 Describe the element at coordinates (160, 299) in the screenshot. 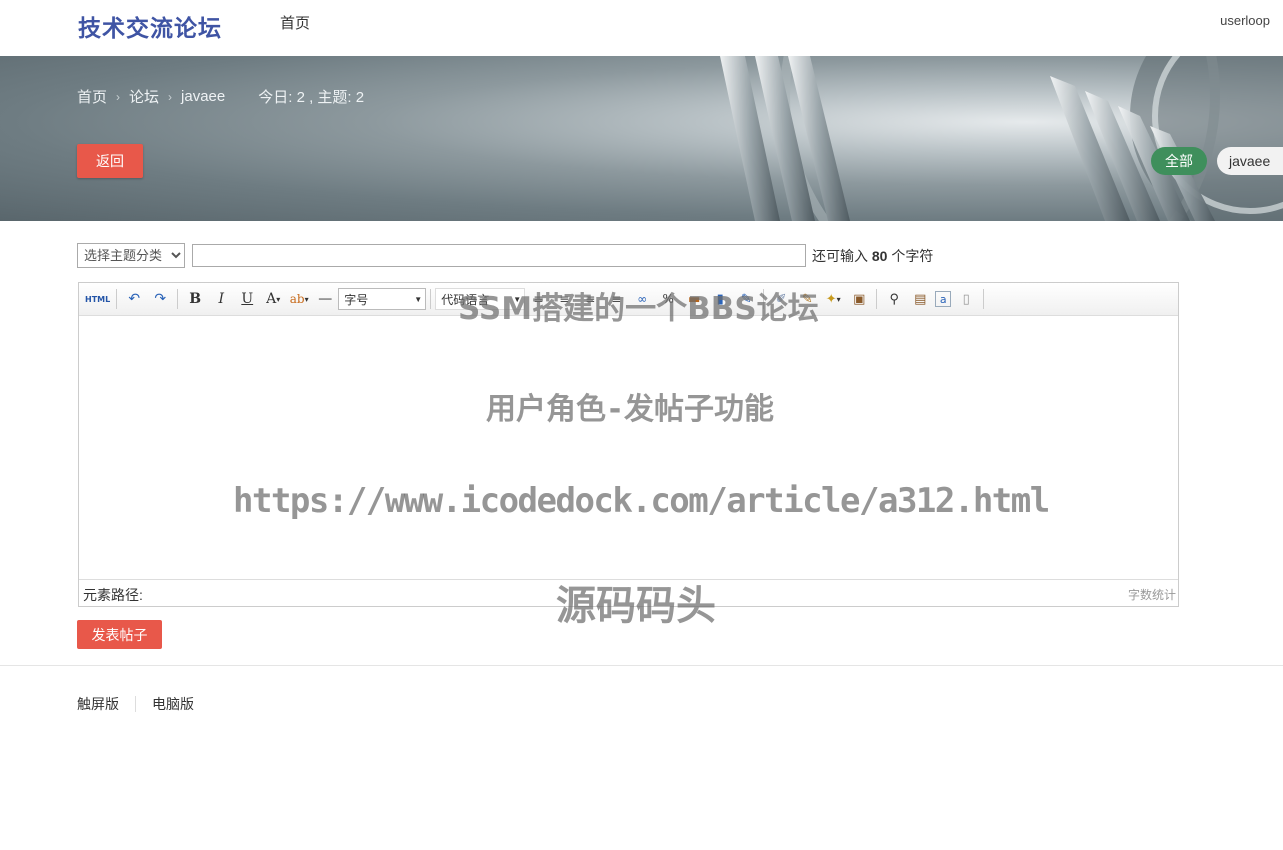

I see `redo-icon: ↷` at that location.